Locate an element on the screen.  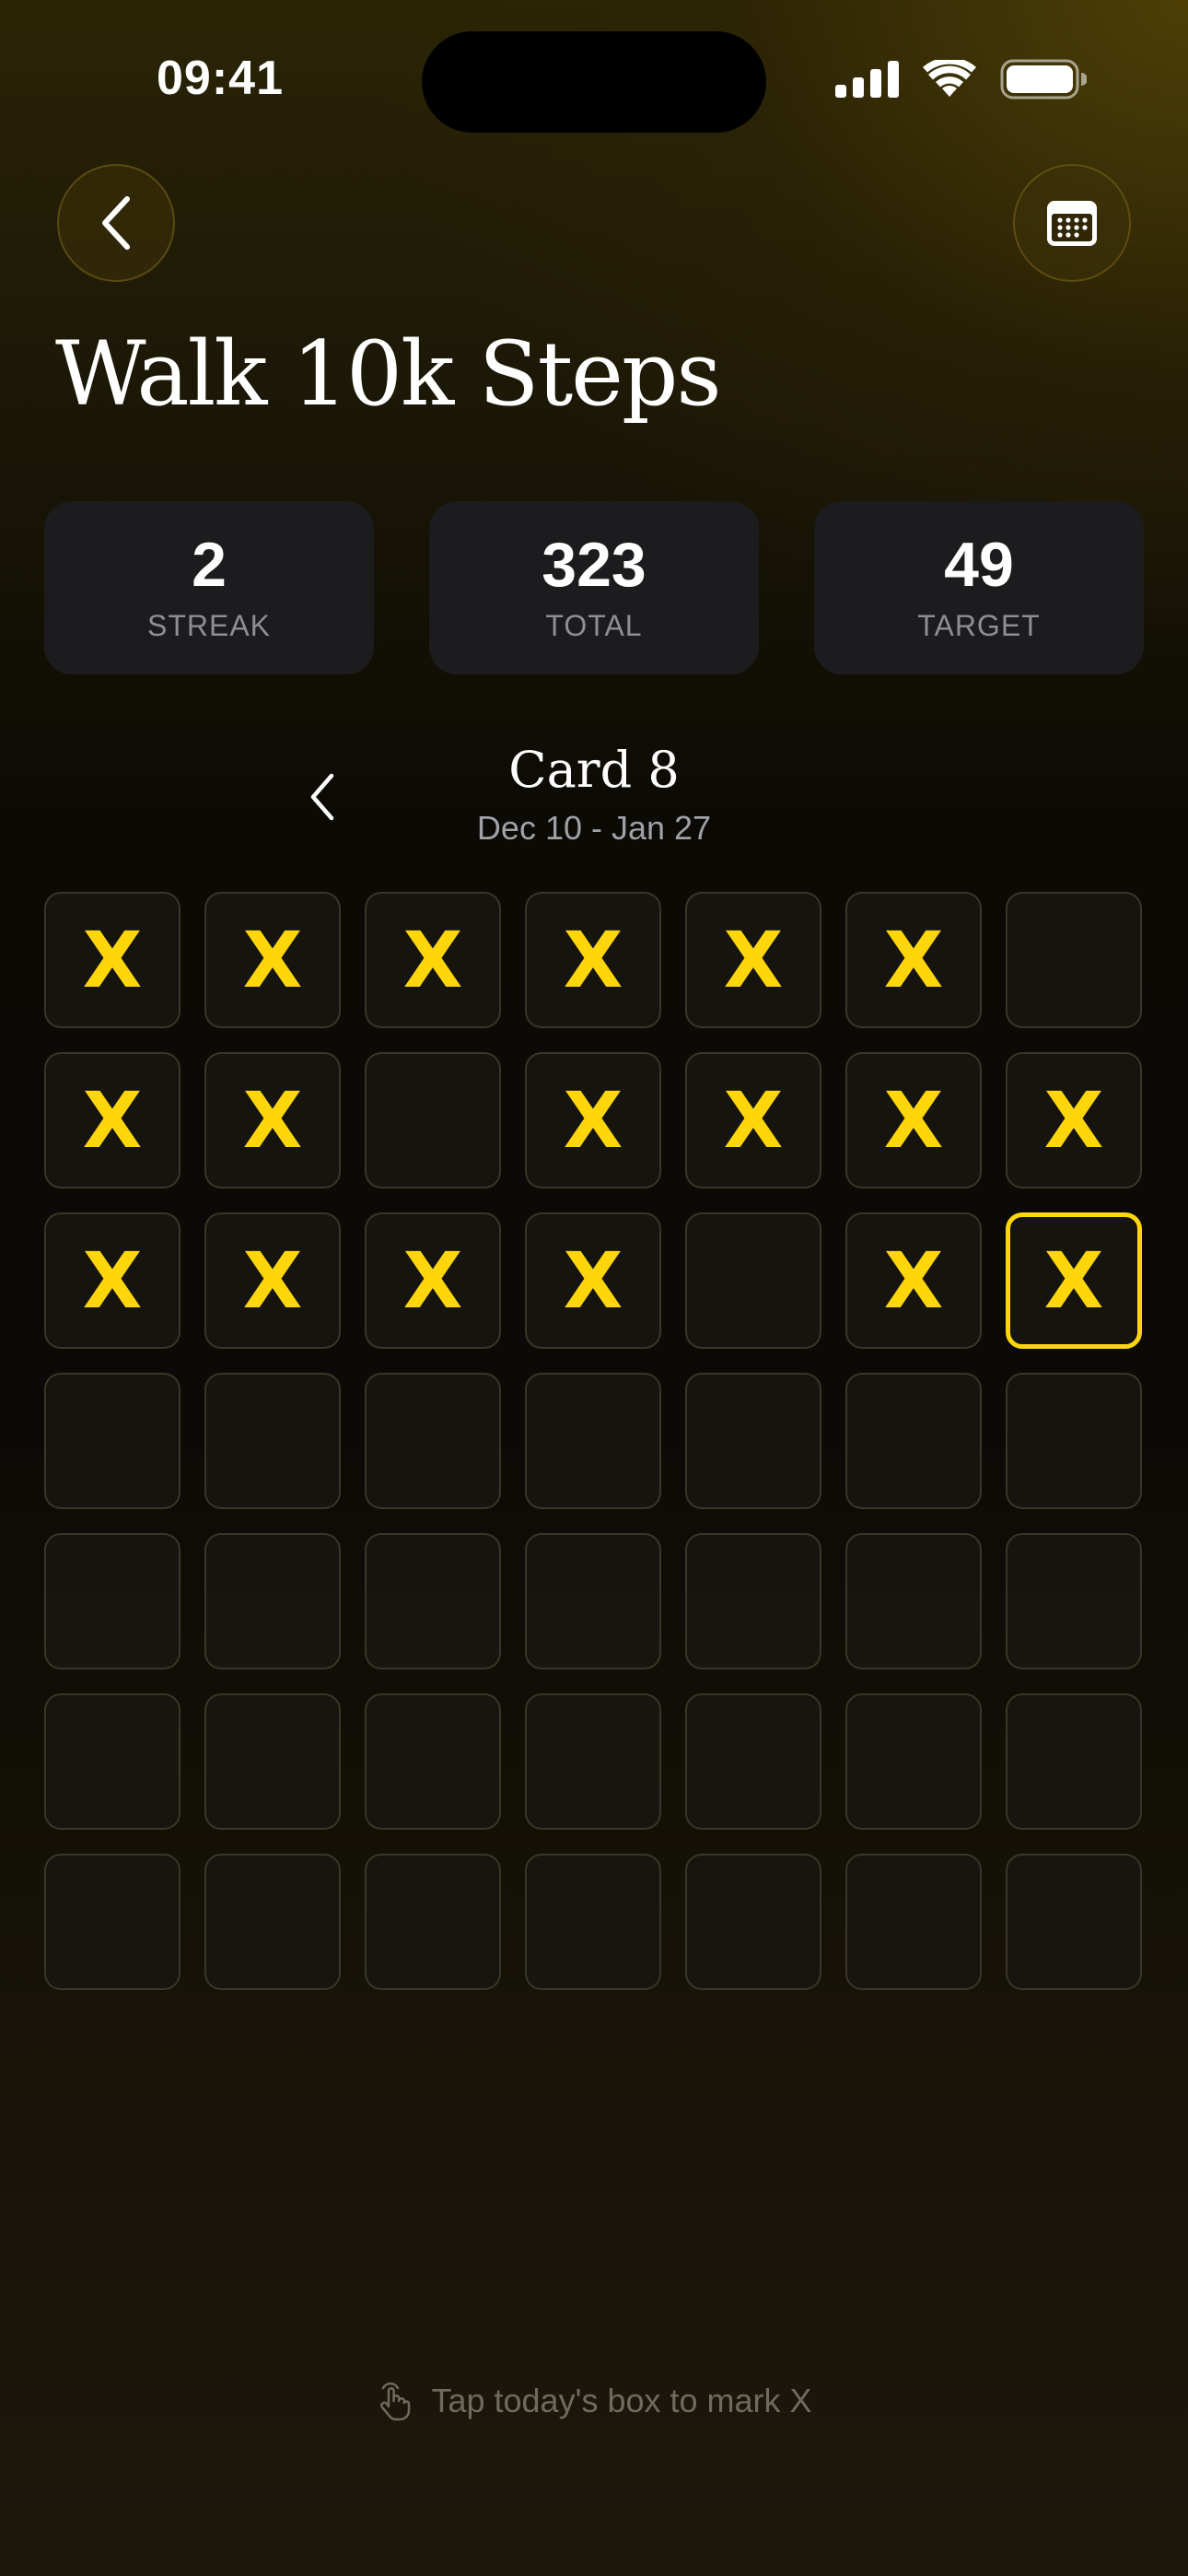
streak-label: STREAK is located at coordinates (209, 625).